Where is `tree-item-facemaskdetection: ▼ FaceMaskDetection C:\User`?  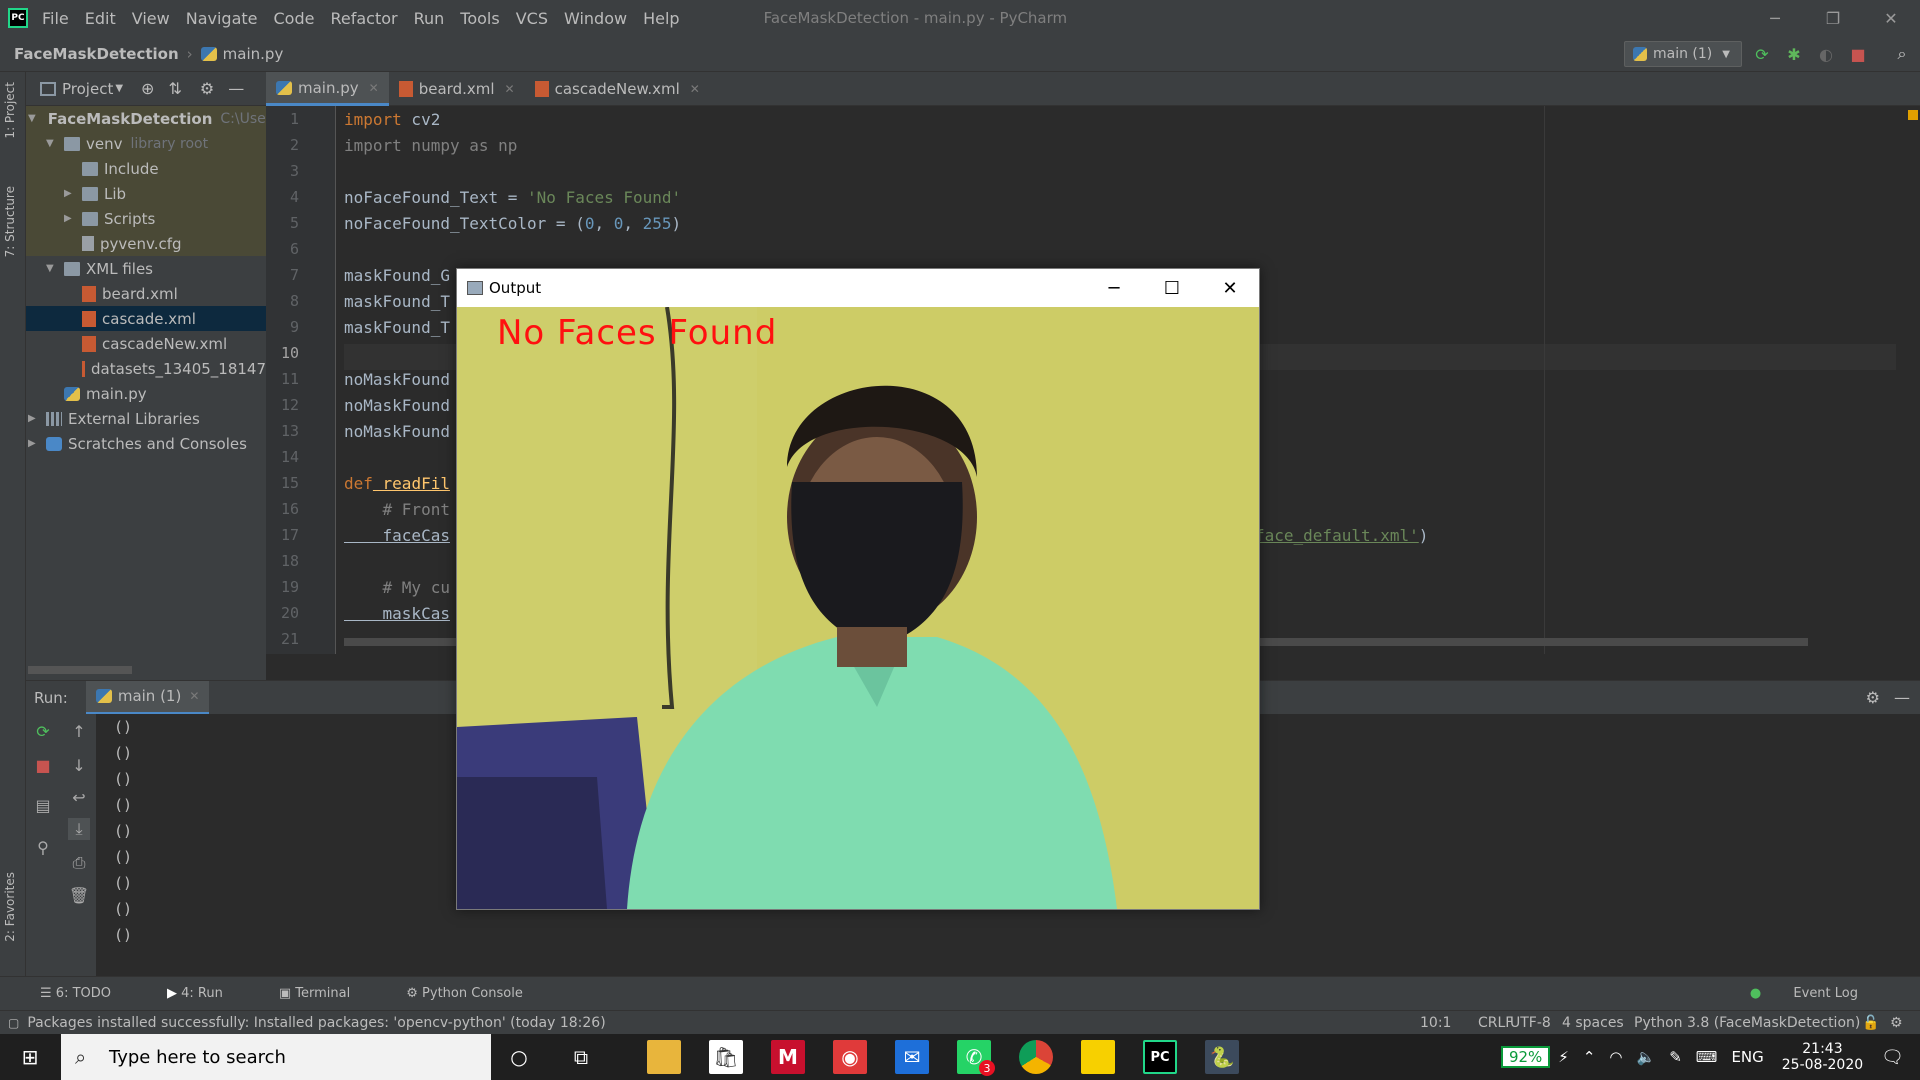 tree-item-facemaskdetection: ▼ FaceMaskDetection C:\User is located at coordinates (146, 118).